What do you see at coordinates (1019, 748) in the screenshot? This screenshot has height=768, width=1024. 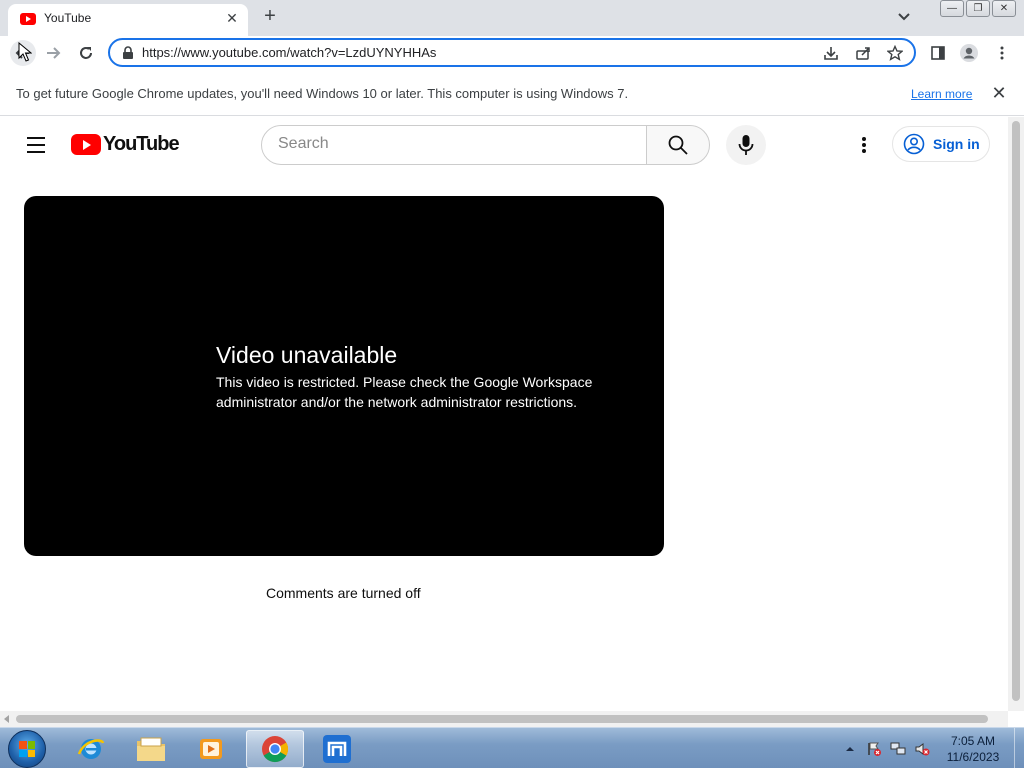 I see `show-desktop-button` at bounding box center [1019, 748].